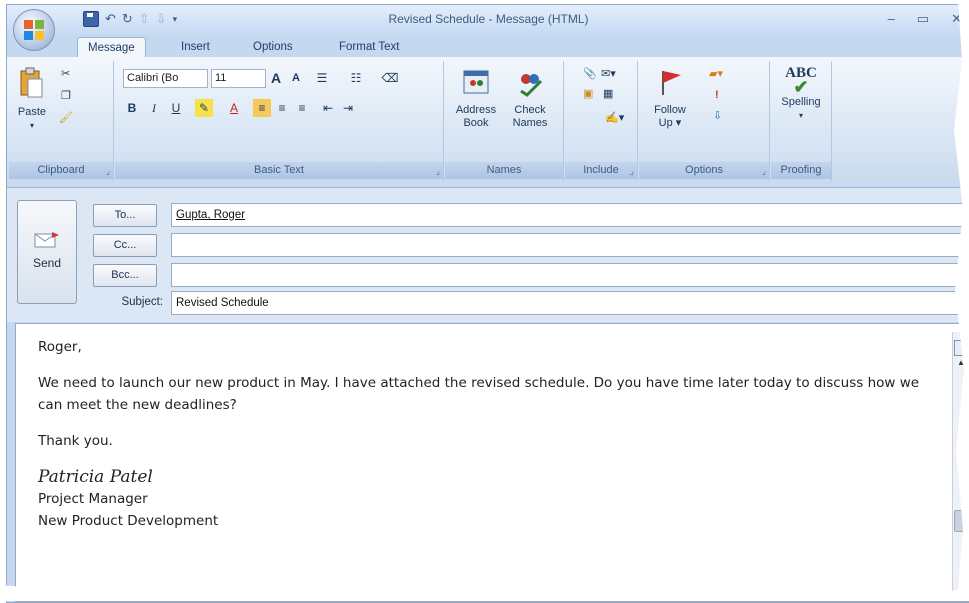 The image size is (969, 603). I want to click on low-importance-icon: ⇩, so click(717, 115).